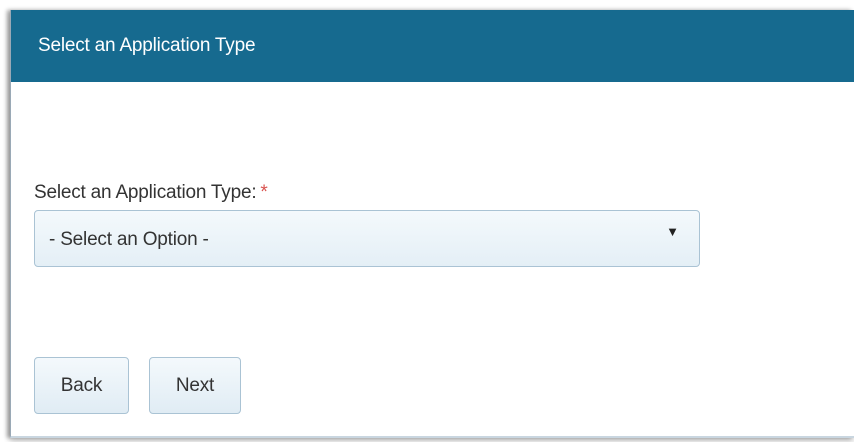  I want to click on application-type-label: Select an Application Type: *, so click(151, 193).